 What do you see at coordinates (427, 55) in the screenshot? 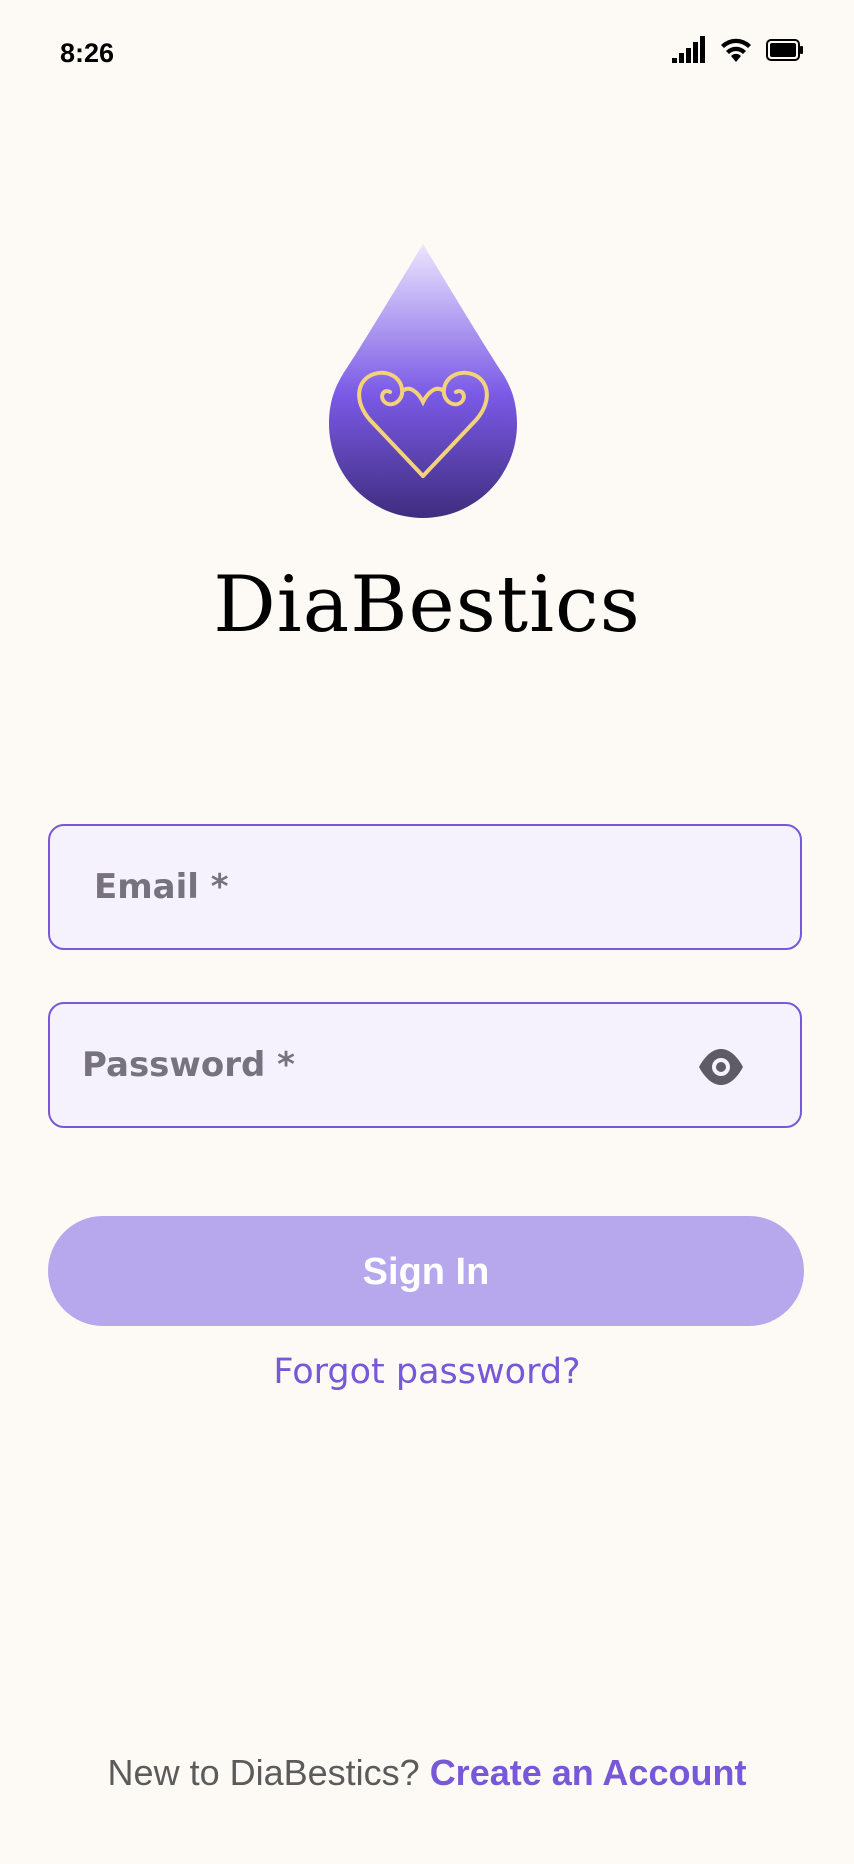
I see `status-bar: 8:26` at bounding box center [427, 55].